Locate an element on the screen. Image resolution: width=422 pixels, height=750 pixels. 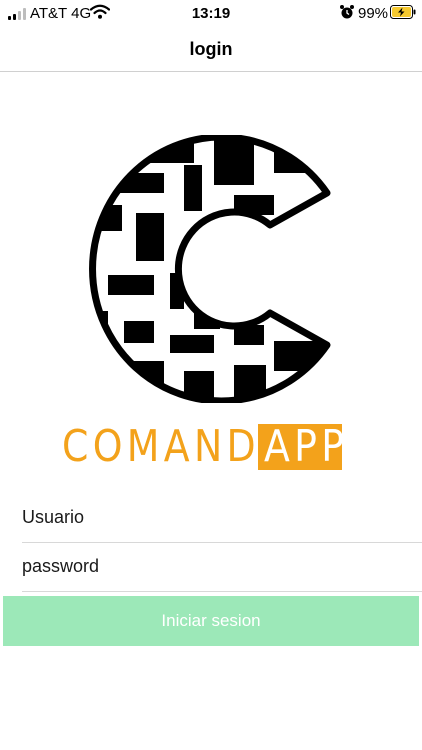
username-input is located at coordinates (212, 517).